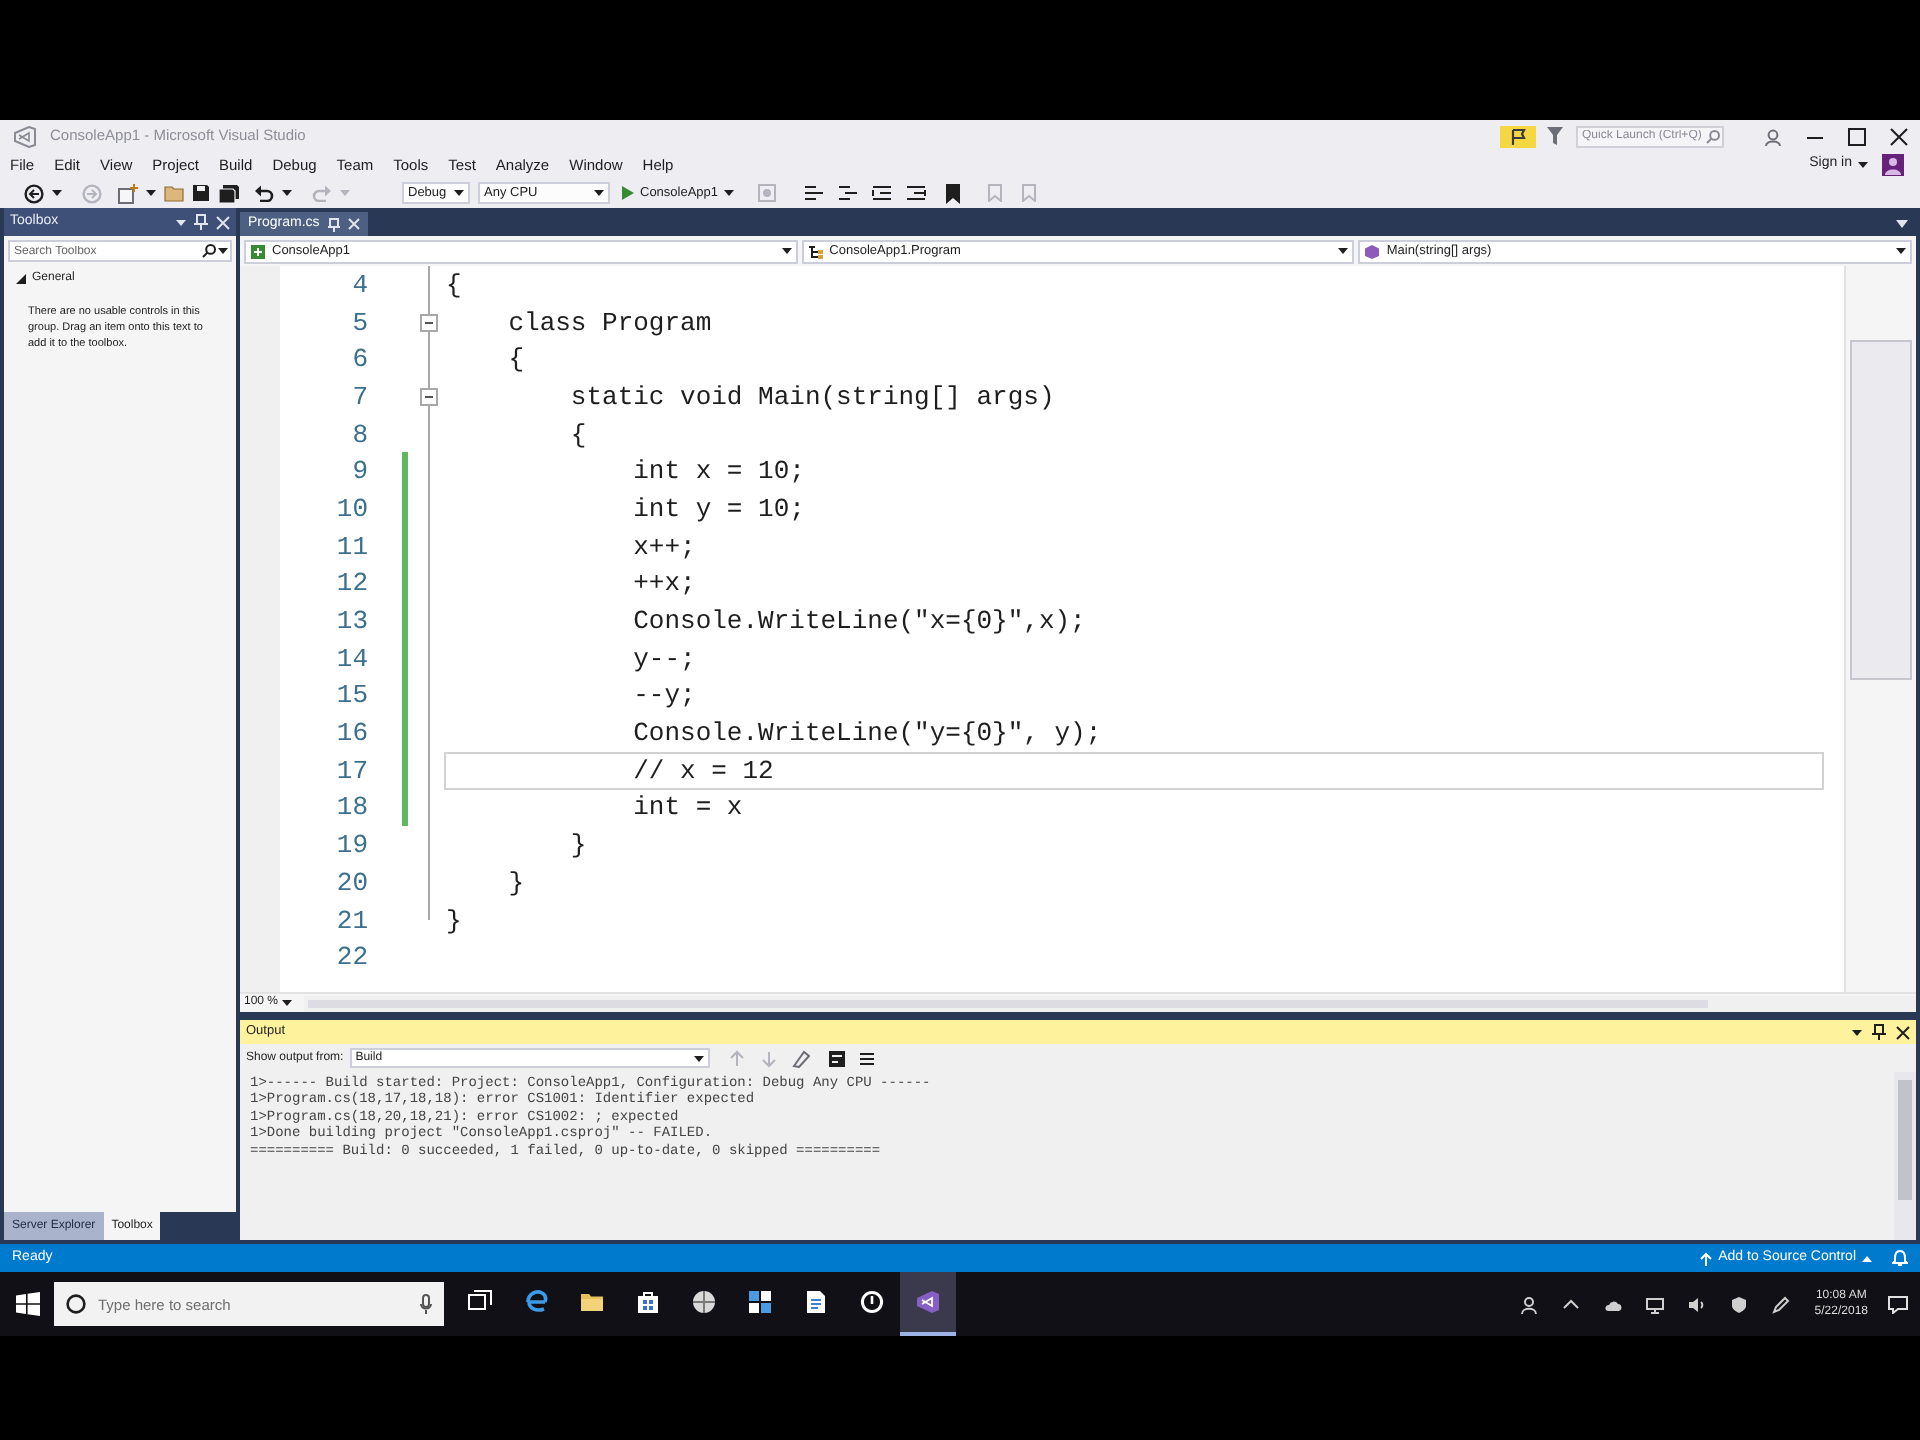 This screenshot has height=1440, width=1920. I want to click on account-icon, so click(1893, 165).